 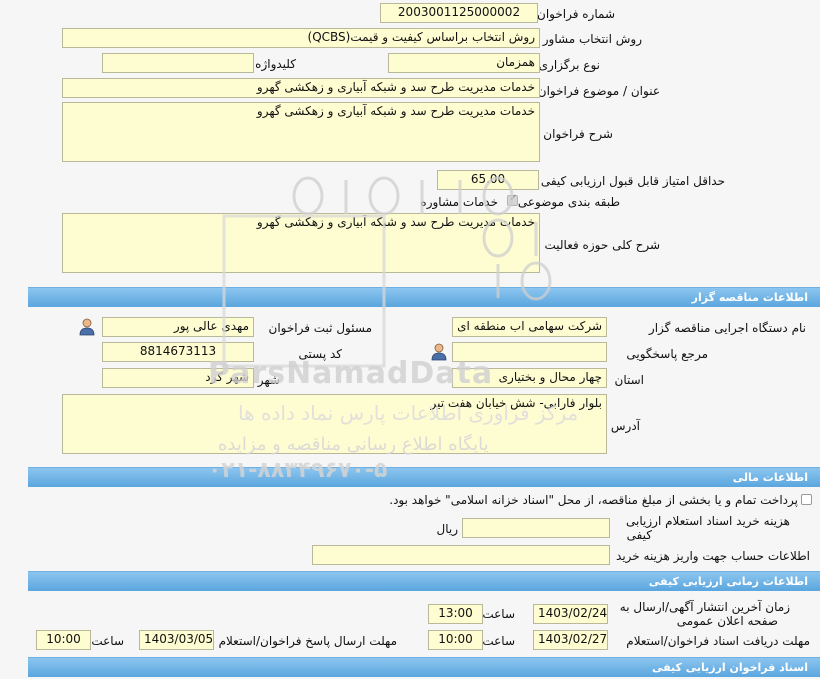 What do you see at coordinates (268, 380) in the screenshot?
I see `city-label: شهر` at bounding box center [268, 380].